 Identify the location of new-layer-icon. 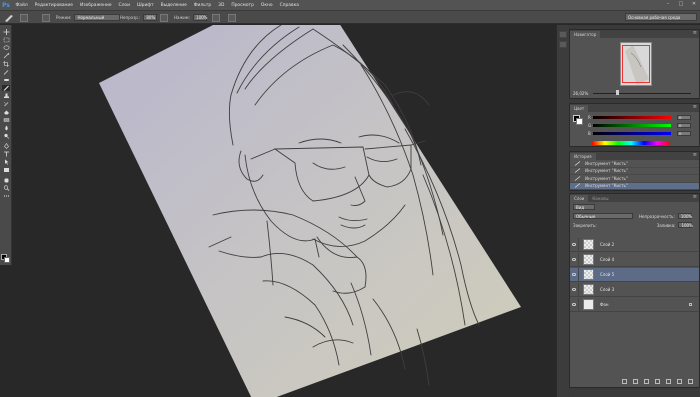
(679, 381).